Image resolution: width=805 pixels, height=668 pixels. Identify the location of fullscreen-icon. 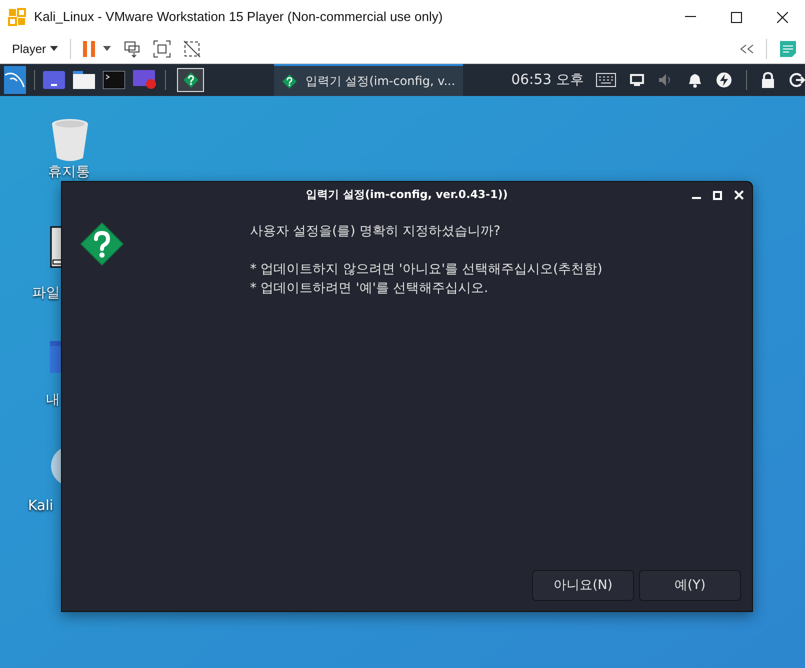
(162, 49).